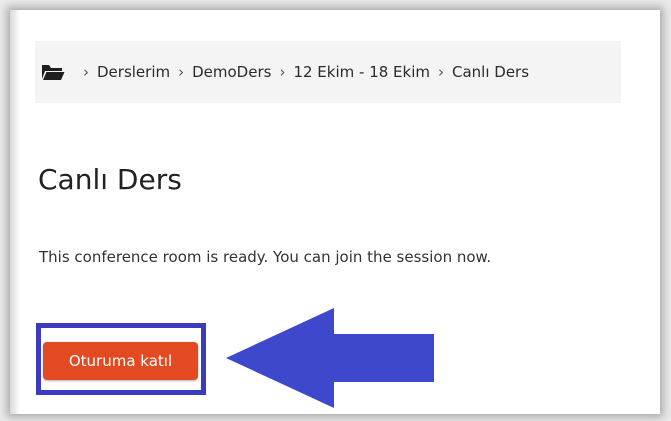 This screenshot has height=421, width=671. Describe the element at coordinates (490, 72) in the screenshot. I see `breadcrumb-item-current: Canlı Ders` at that location.